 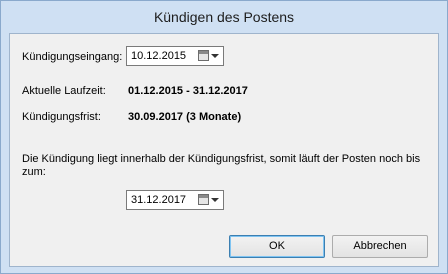 What do you see at coordinates (185, 117) in the screenshot?
I see `frist-value: 30.09.2017 (3 Monate)` at bounding box center [185, 117].